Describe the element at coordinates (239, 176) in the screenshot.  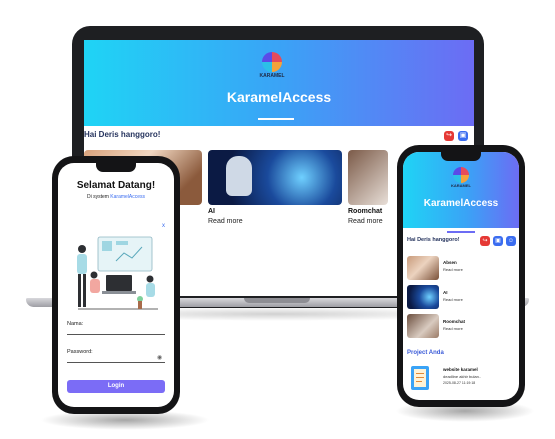
I see `robot-image` at that location.